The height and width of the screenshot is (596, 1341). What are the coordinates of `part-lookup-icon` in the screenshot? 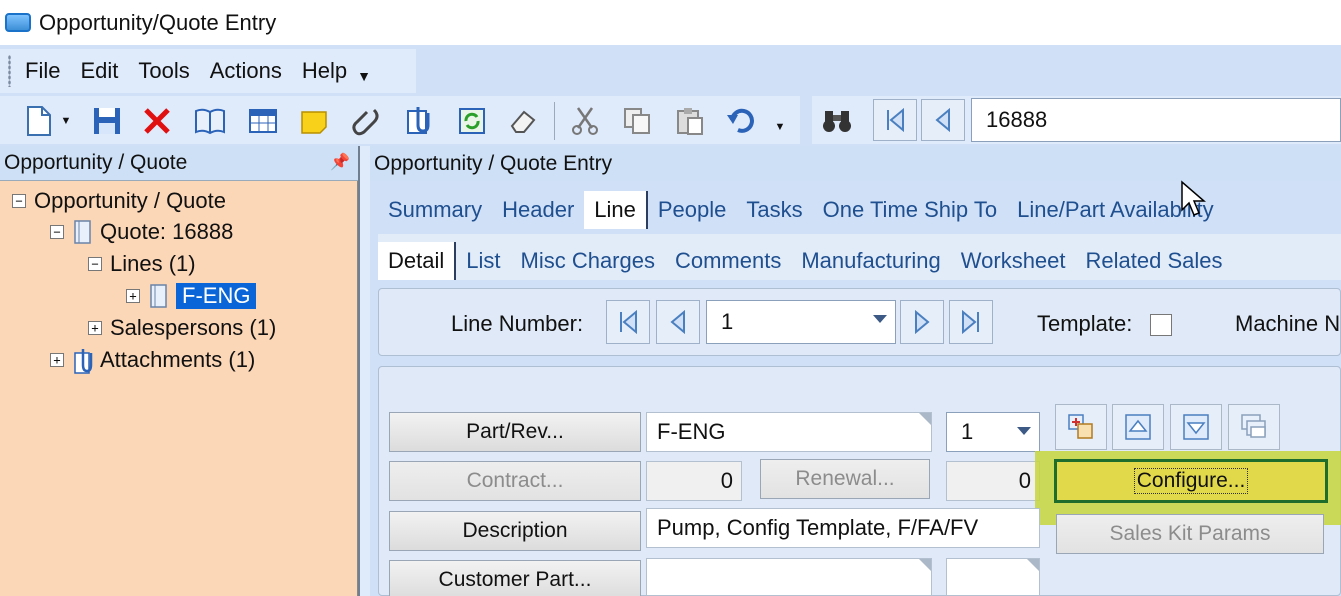 It's located at (1081, 427).